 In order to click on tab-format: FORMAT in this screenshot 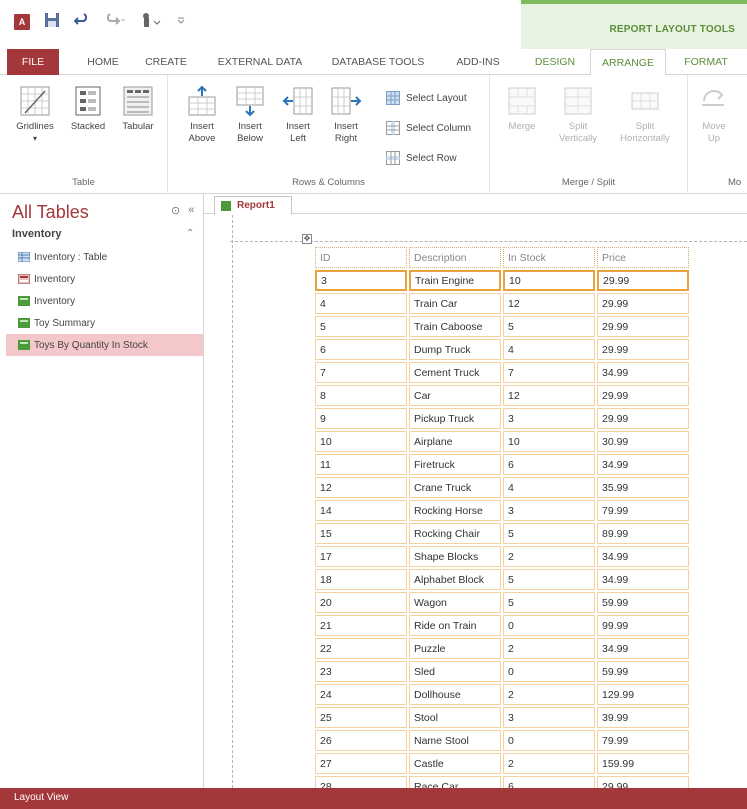, I will do `click(706, 62)`.